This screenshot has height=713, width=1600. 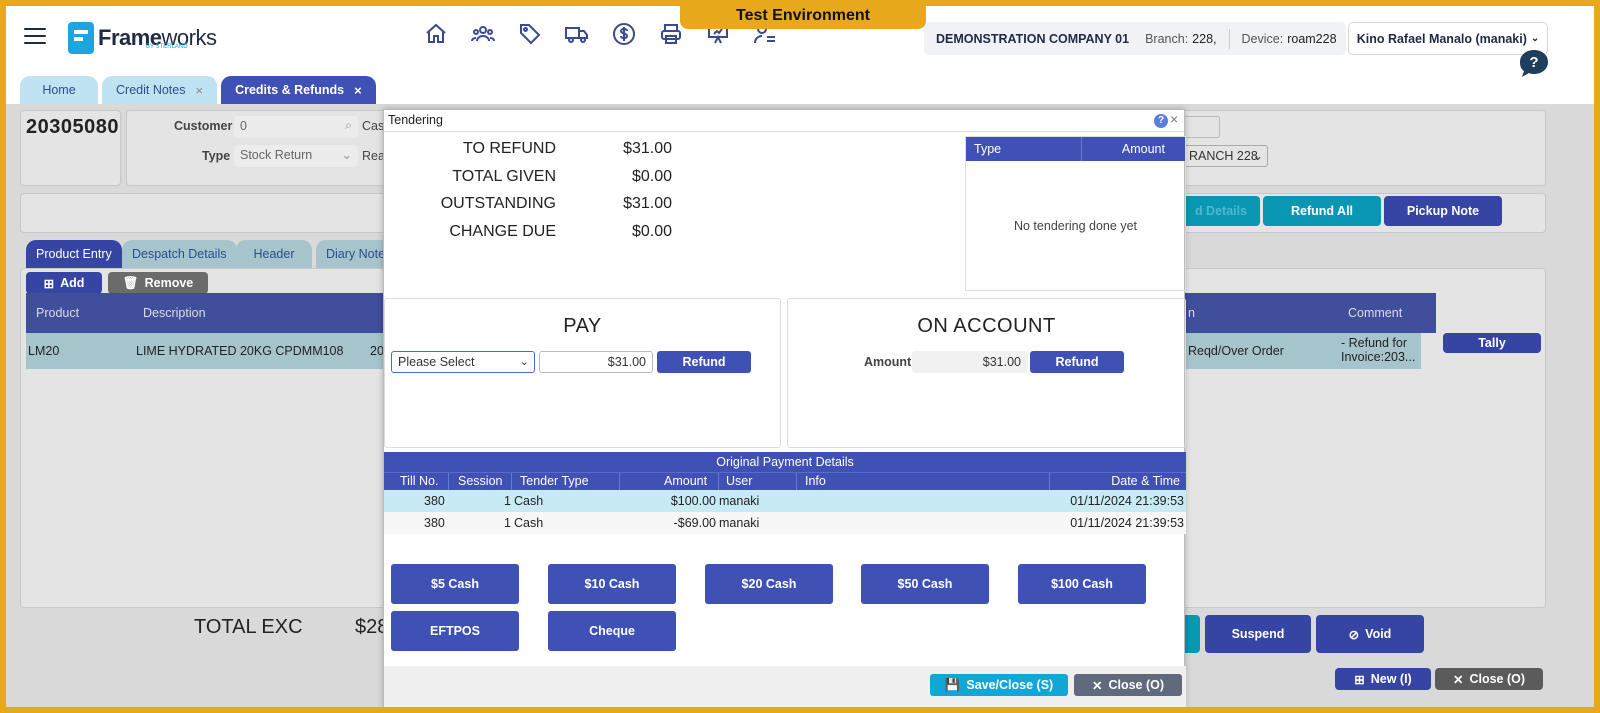 I want to click on cash-50-button: $50 Cash, so click(x=925, y=584).